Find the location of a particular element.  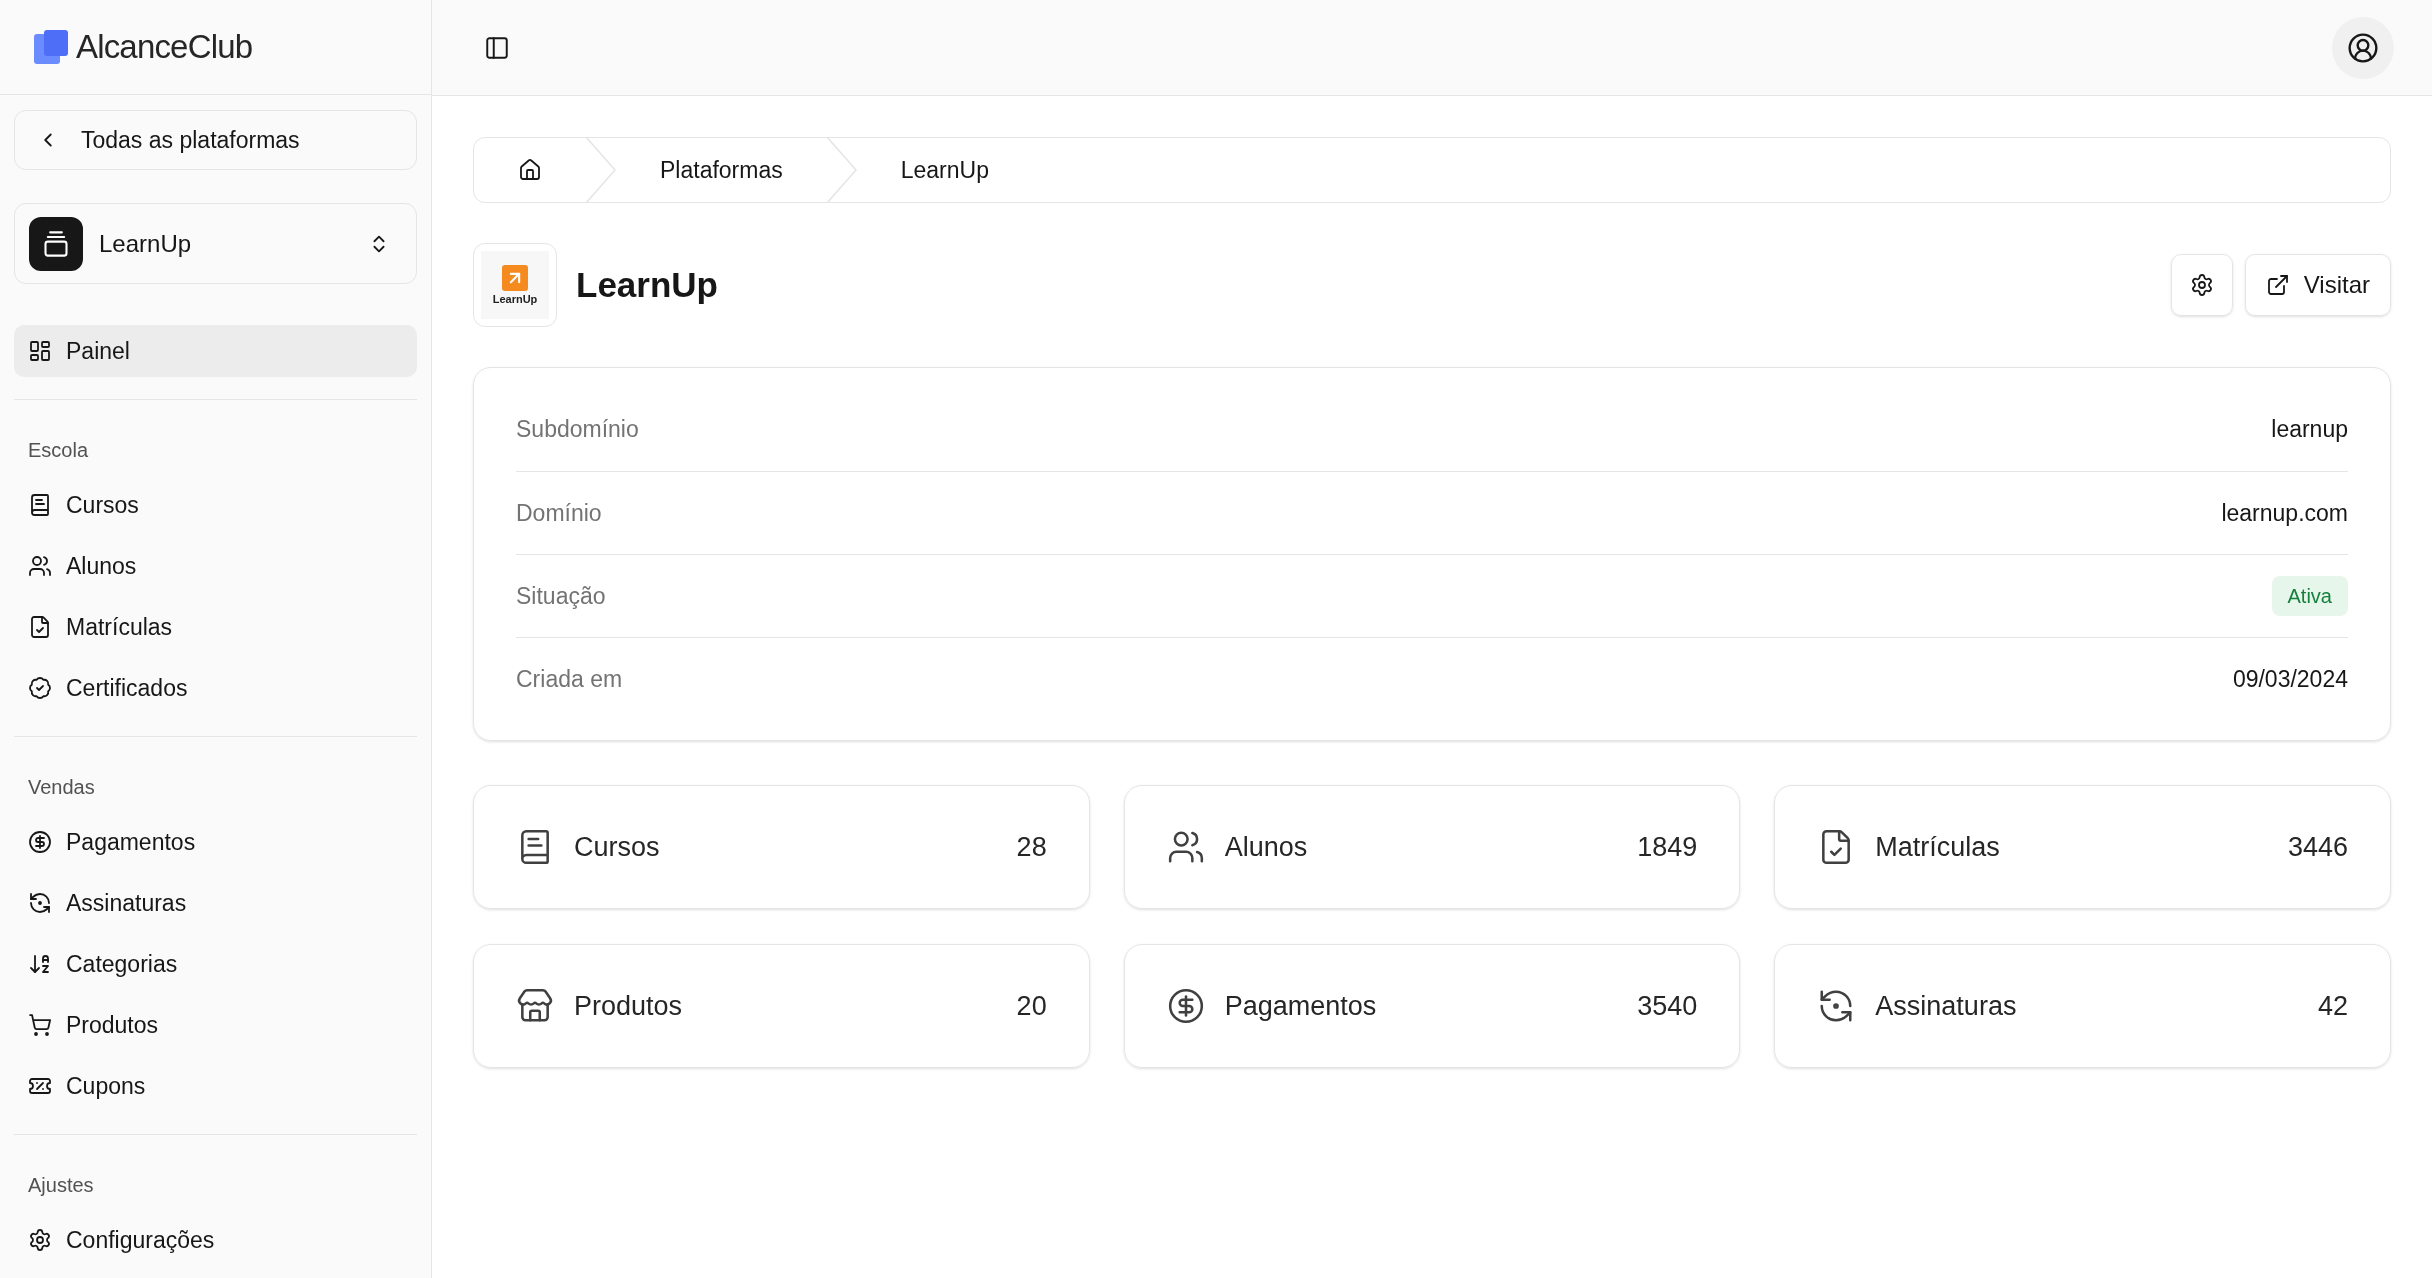

external-link-icon is located at coordinates (2277, 285).